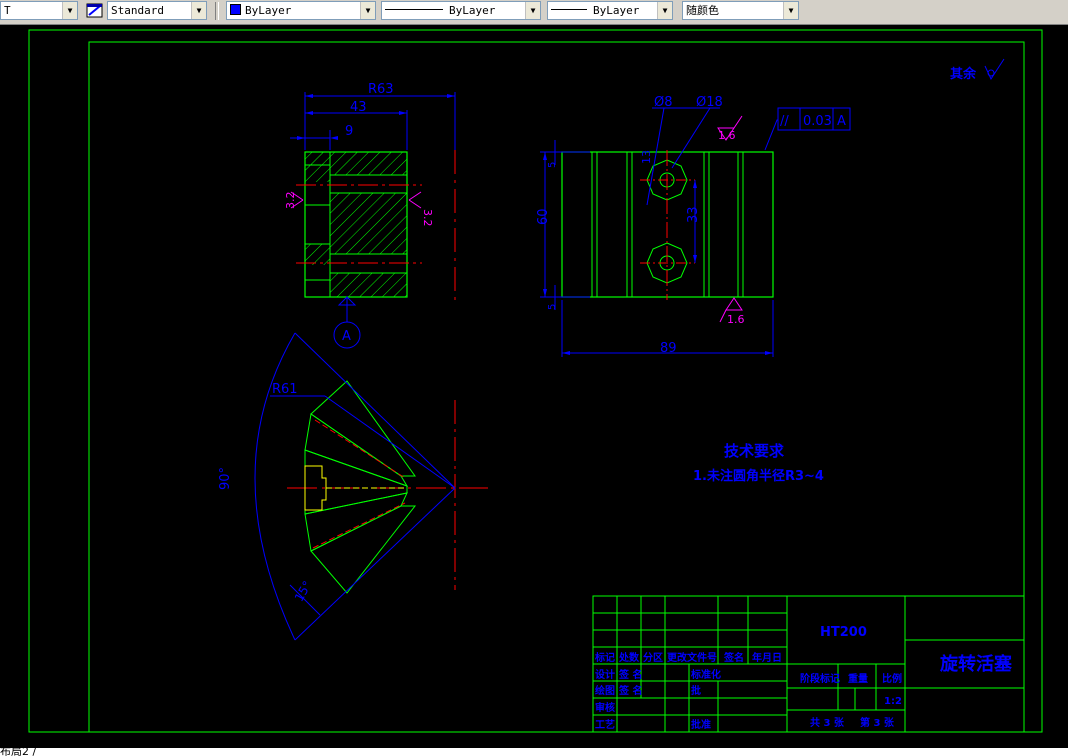 This screenshot has height=756, width=1068. Describe the element at coordinates (702, 10) in the screenshot. I see `plot-style-value: 随颜色` at that location.